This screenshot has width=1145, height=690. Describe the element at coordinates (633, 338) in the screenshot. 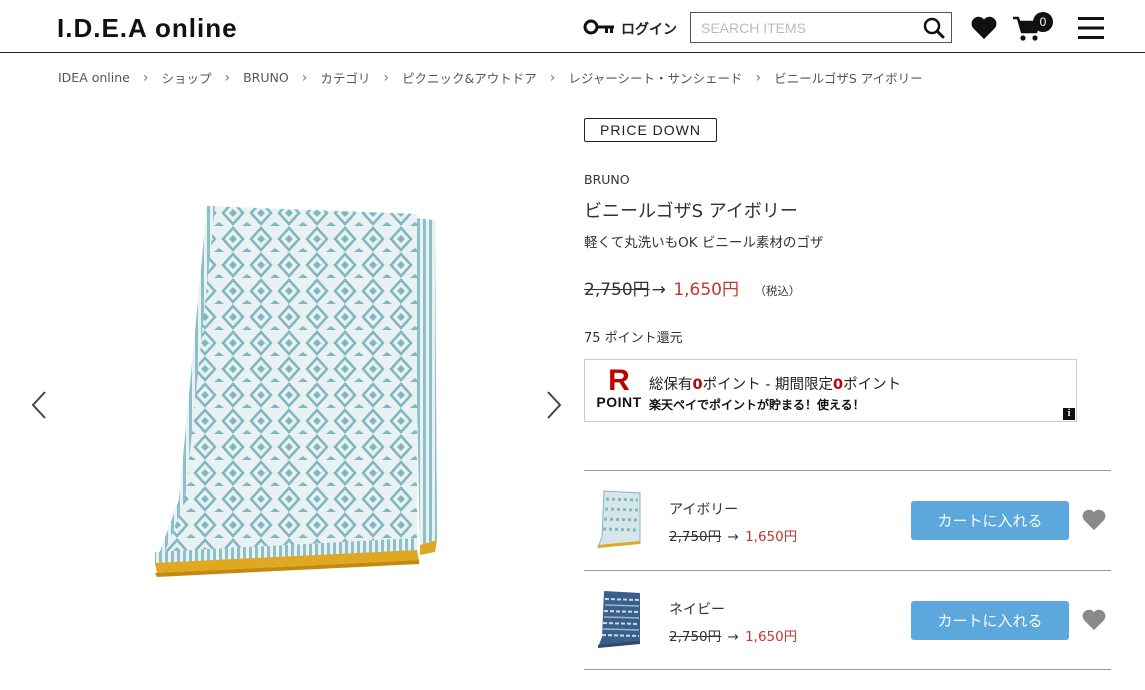

I see `reward-points: 75 ポイント還元` at that location.